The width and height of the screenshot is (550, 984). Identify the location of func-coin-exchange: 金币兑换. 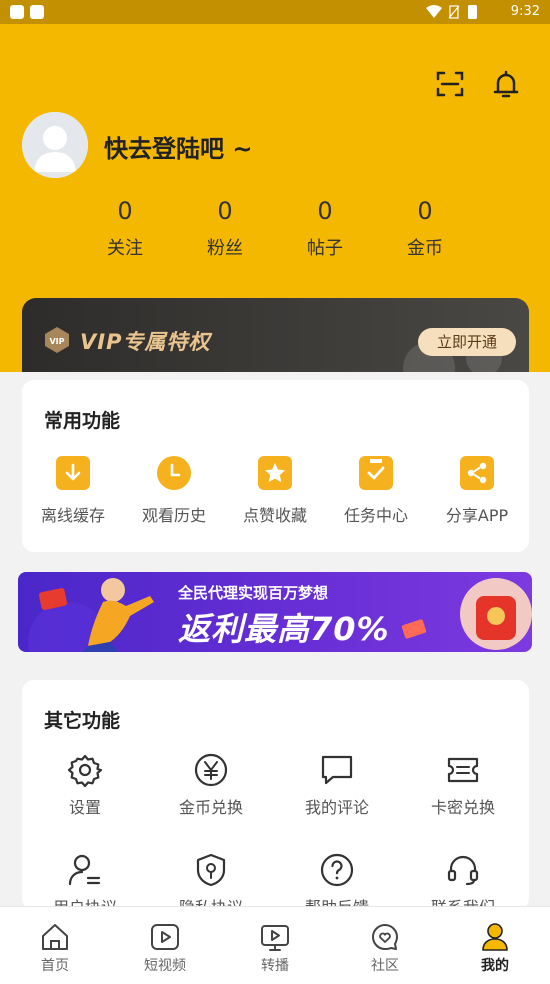
(211, 785).